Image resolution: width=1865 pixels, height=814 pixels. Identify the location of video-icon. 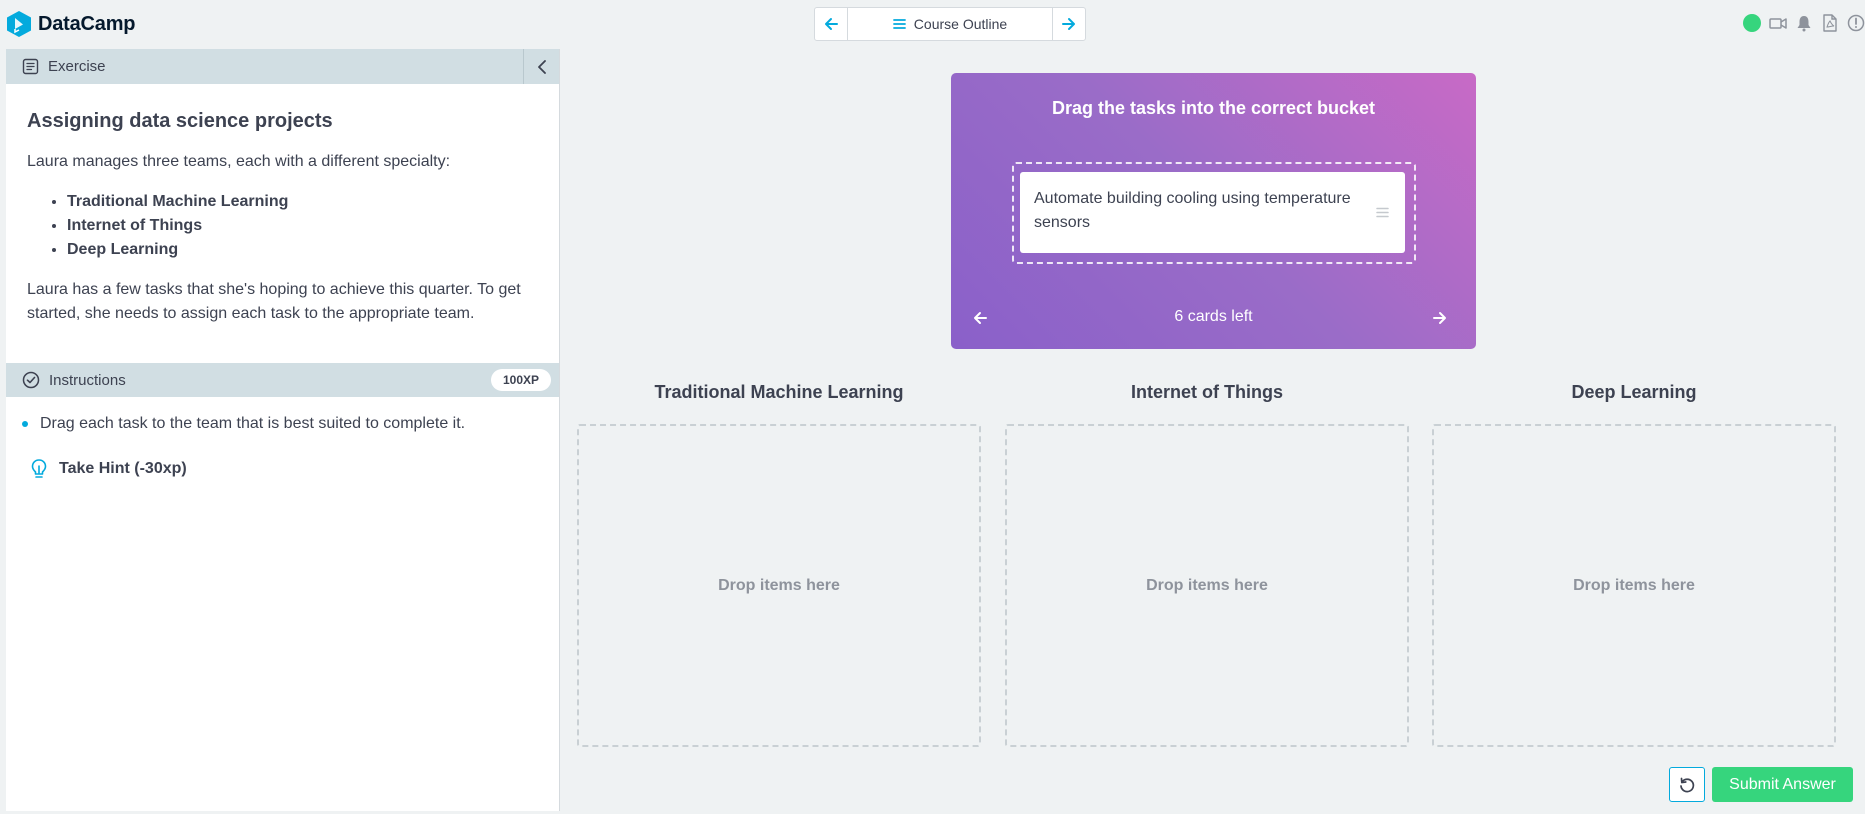
(1778, 23).